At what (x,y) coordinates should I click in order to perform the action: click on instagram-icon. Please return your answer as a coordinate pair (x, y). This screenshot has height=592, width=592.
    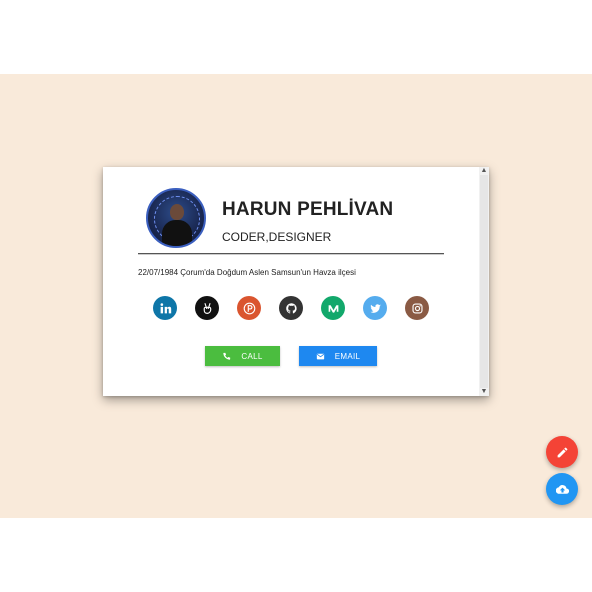
    Looking at the image, I should click on (417, 308).